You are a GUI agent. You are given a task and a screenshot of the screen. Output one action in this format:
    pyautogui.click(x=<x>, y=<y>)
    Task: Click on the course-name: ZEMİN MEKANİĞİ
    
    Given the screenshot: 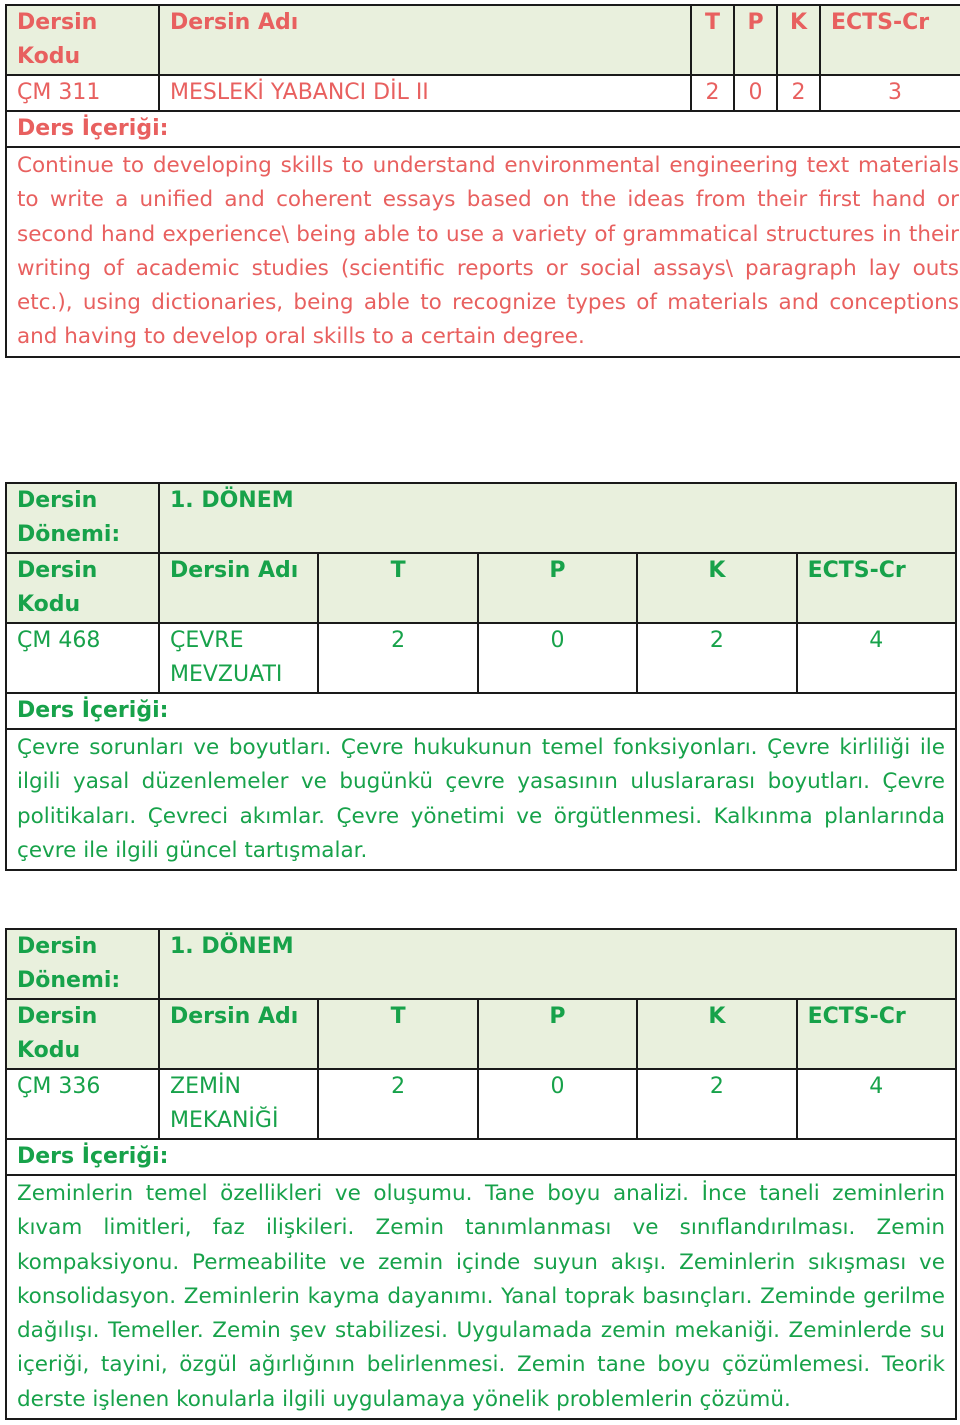 What is the action you would take?
    pyautogui.click(x=238, y=1104)
    